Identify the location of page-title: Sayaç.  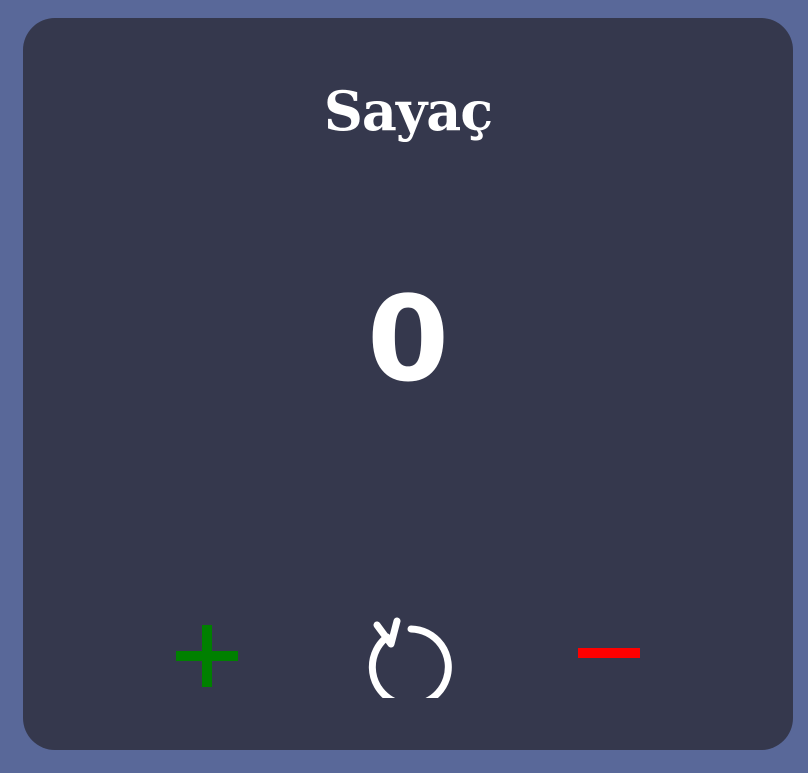
(408, 111).